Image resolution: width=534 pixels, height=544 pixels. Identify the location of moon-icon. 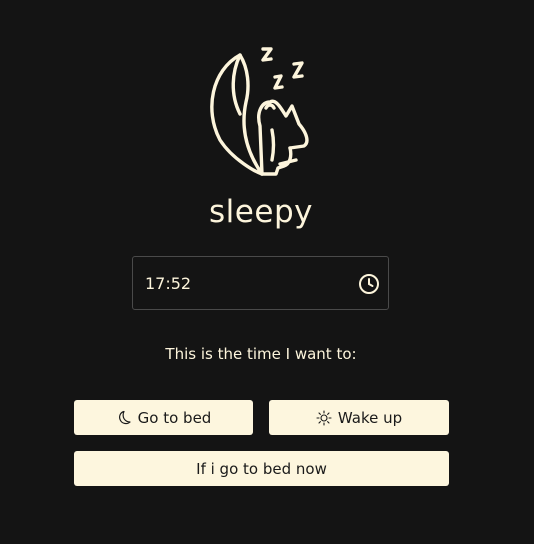
(124, 417).